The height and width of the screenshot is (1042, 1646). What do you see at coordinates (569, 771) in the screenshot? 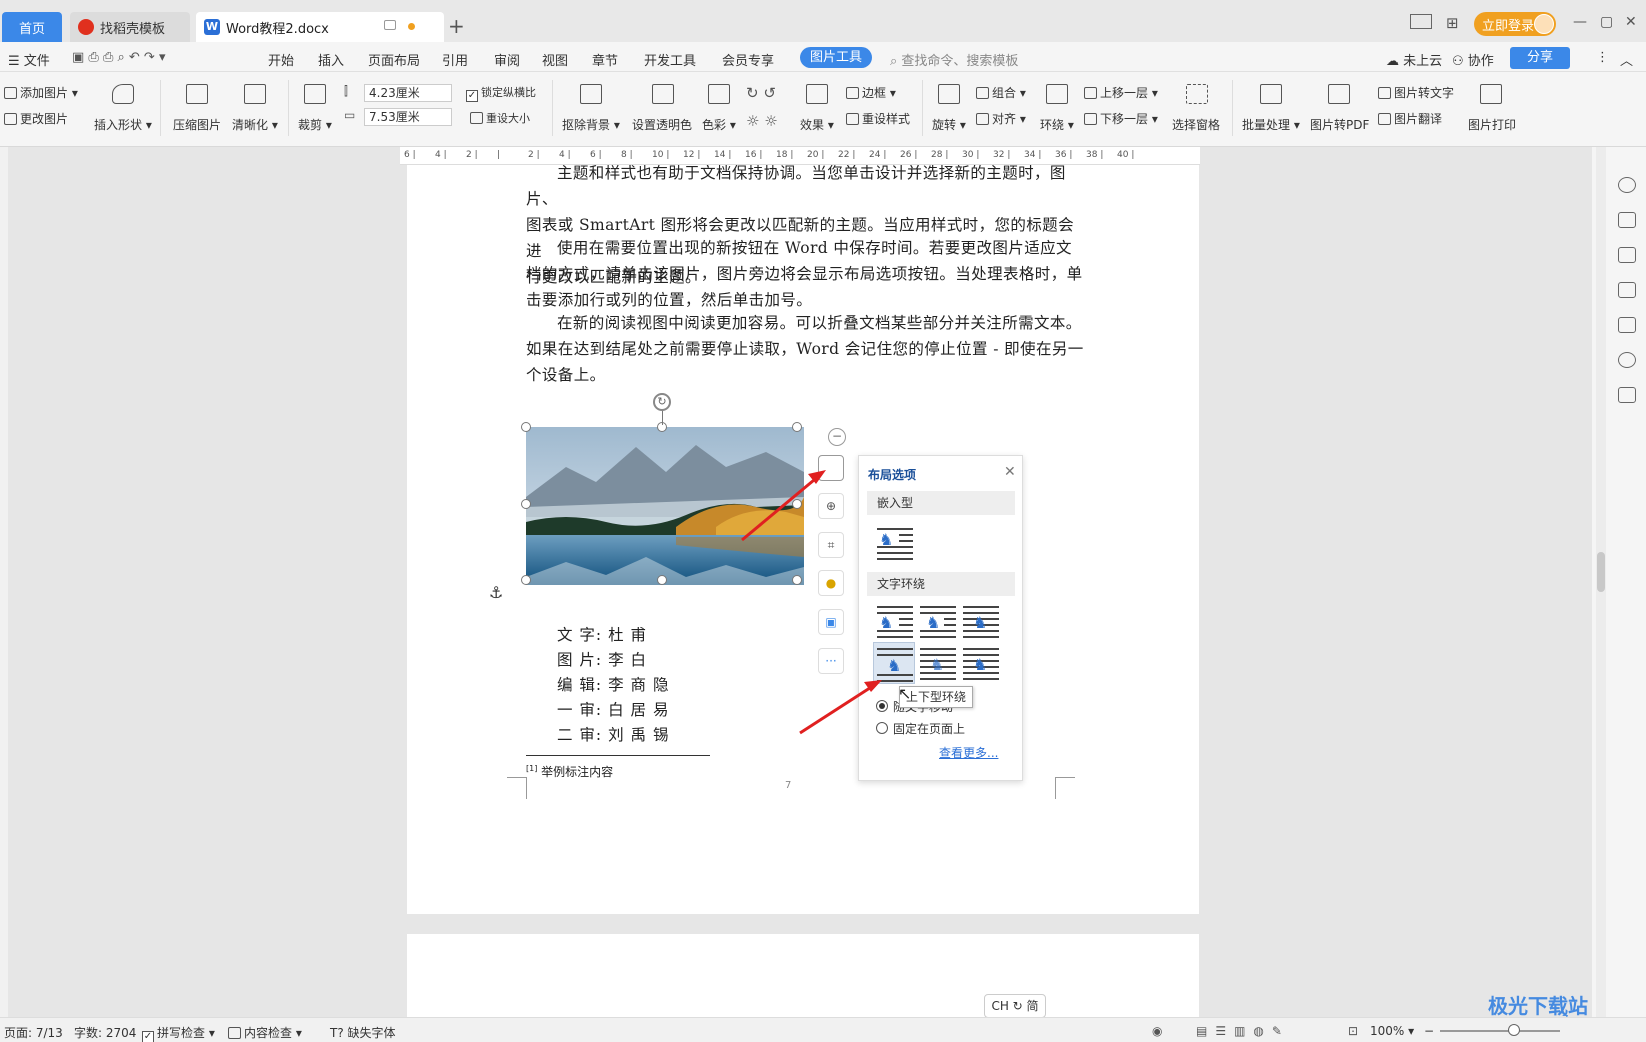
I see `footnote: [1] 举例标注内容` at bounding box center [569, 771].